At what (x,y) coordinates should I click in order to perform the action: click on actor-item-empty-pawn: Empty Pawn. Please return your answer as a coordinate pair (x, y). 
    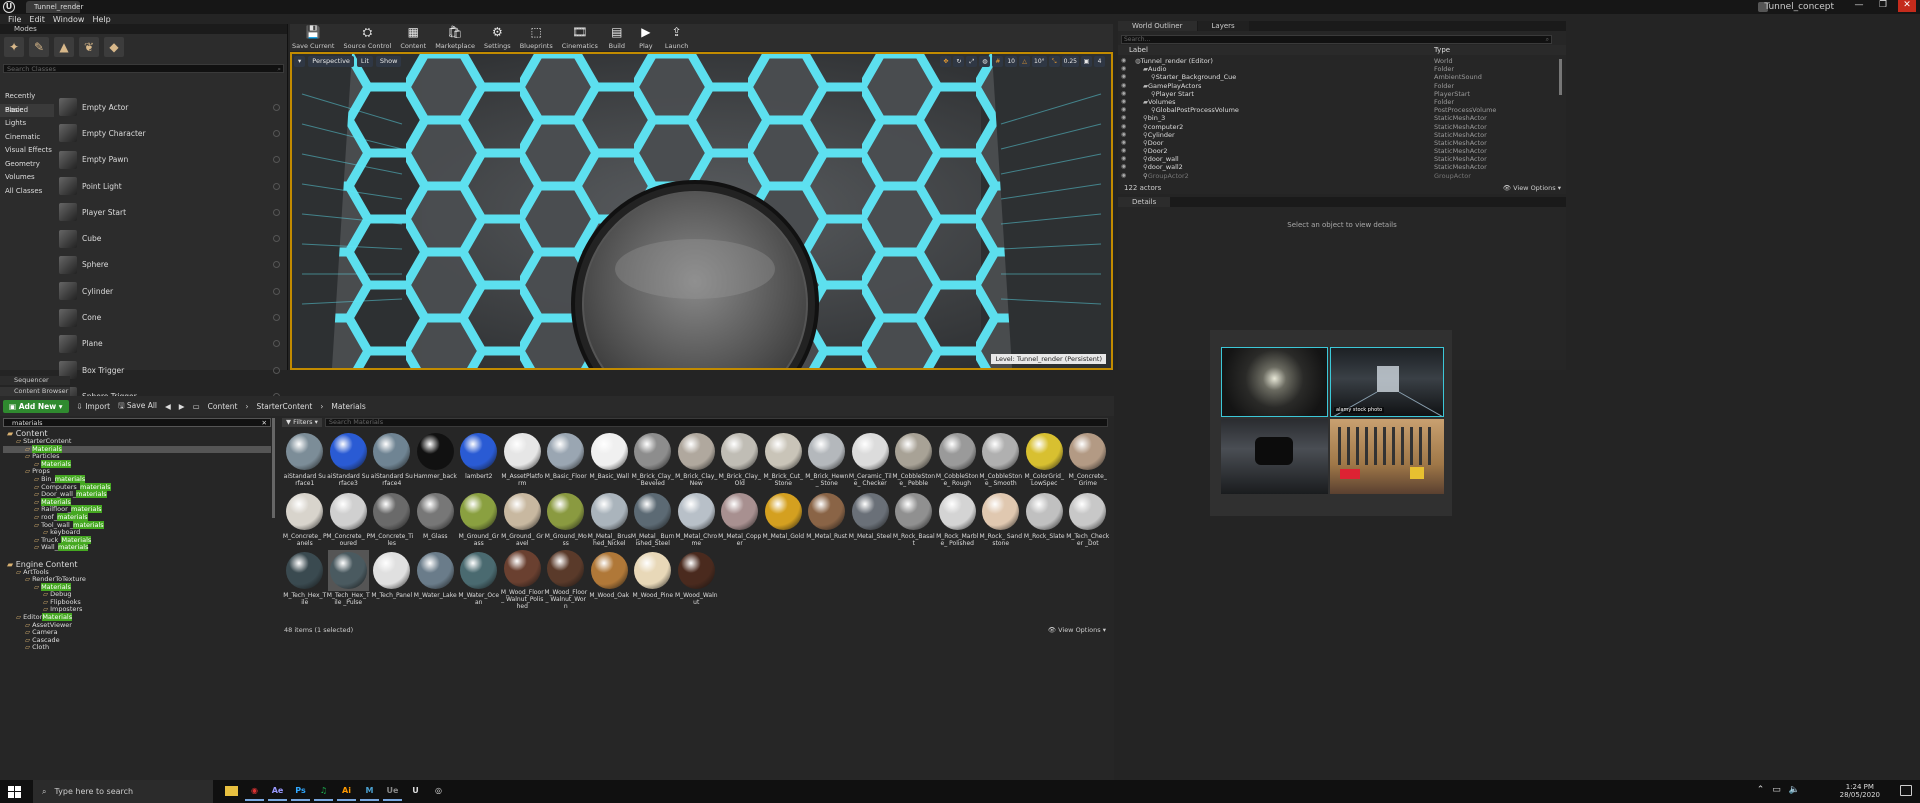
    Looking at the image, I should click on (171, 160).